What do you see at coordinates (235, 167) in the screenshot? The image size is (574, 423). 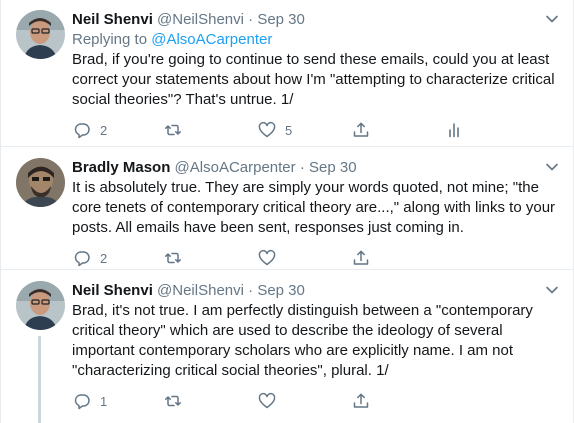 I see `user-handle: @AlsoACarpenter` at bounding box center [235, 167].